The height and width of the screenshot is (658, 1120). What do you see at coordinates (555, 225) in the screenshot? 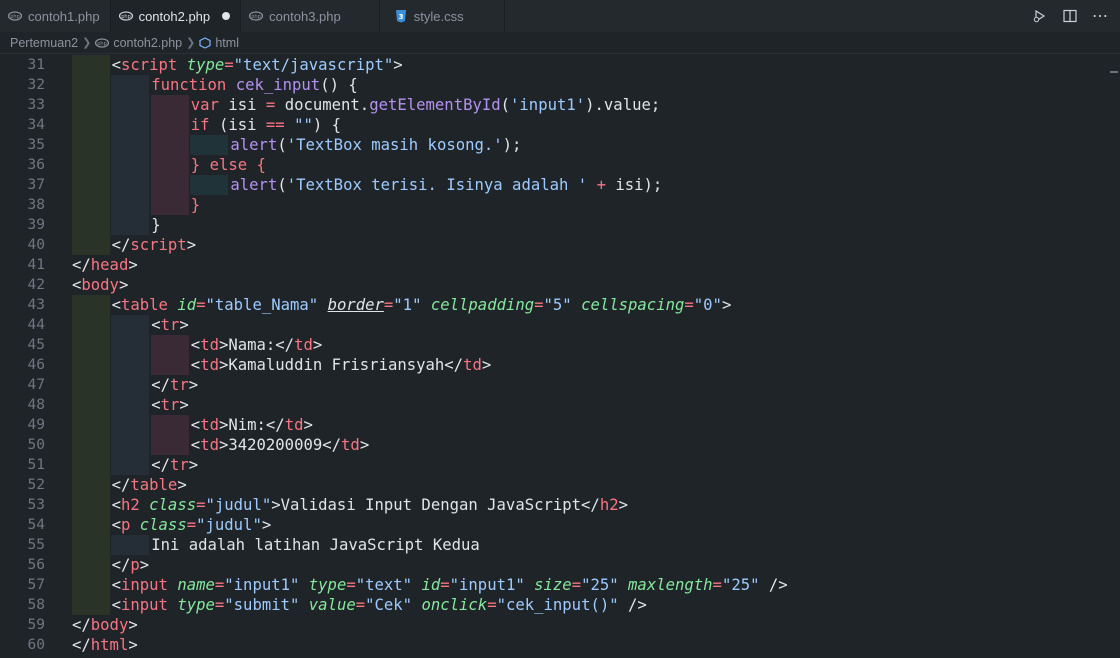
I see `code-line: 39}` at bounding box center [555, 225].